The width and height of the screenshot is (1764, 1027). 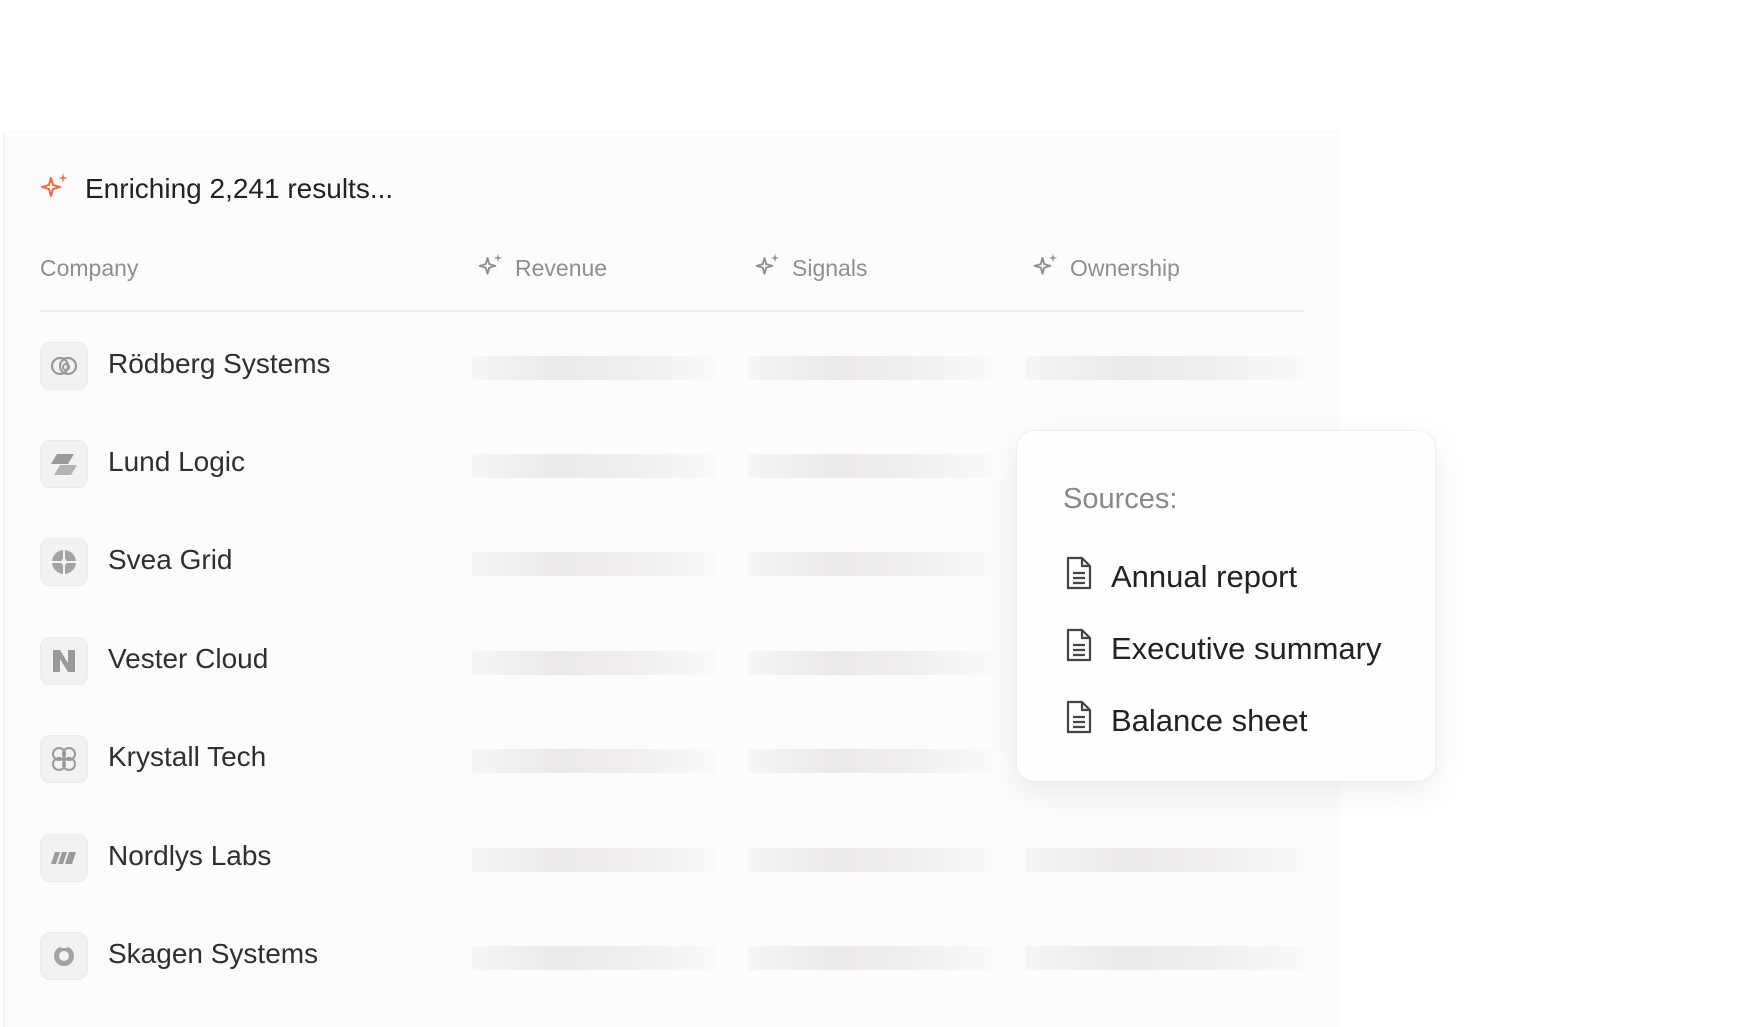 I want to click on sources-label: Sources:, so click(x=1120, y=499).